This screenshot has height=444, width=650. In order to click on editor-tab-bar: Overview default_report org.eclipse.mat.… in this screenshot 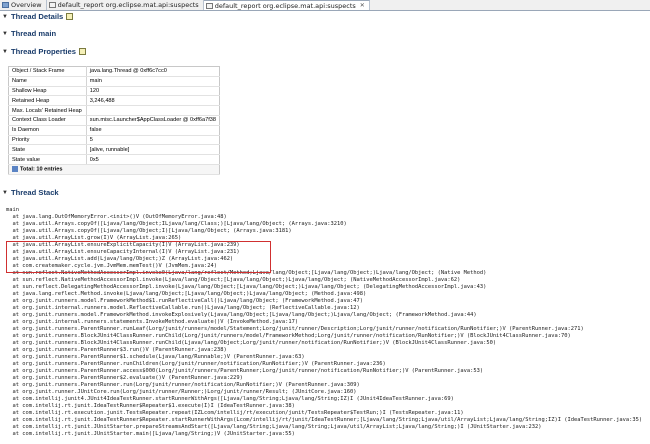, I will do `click(325, 5)`.